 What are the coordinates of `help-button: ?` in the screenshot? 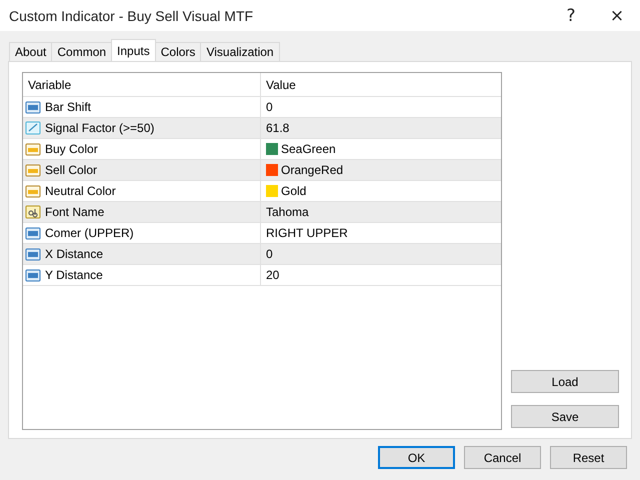 It's located at (571, 15).